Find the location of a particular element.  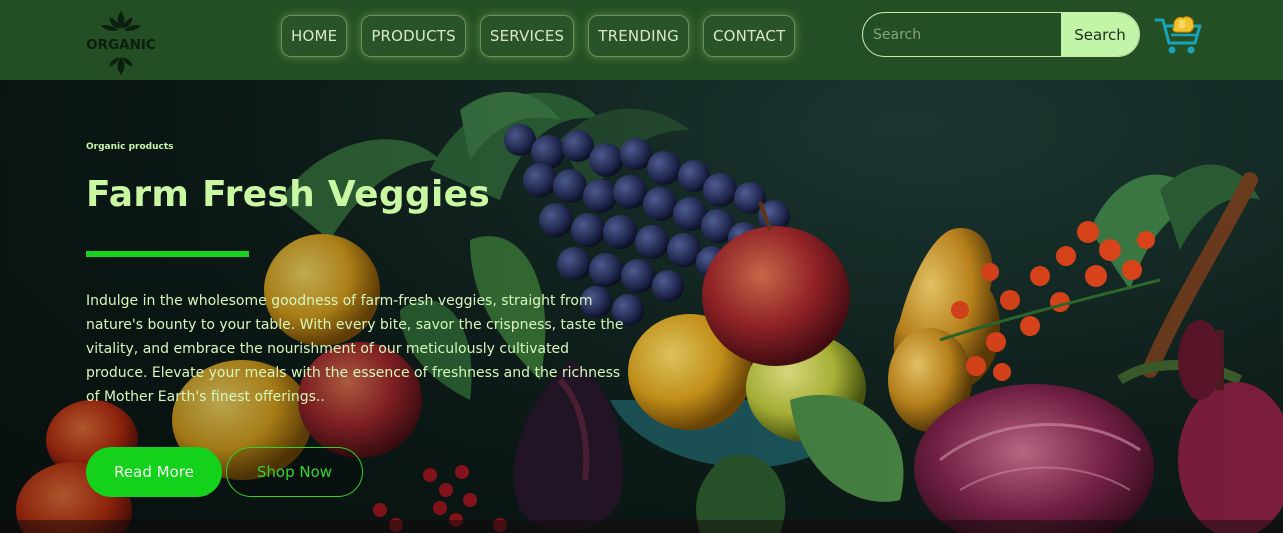

title-underline is located at coordinates (167, 254).